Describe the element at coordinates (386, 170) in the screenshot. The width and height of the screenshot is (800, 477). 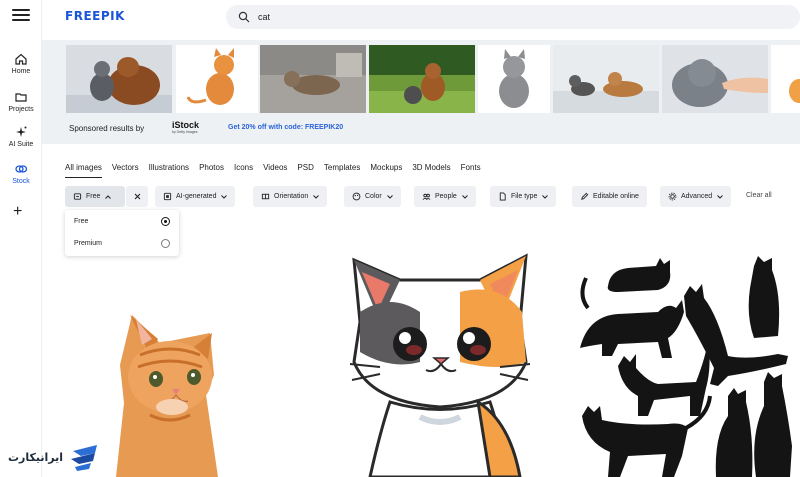
I see `tab-mockups: Mockups` at that location.